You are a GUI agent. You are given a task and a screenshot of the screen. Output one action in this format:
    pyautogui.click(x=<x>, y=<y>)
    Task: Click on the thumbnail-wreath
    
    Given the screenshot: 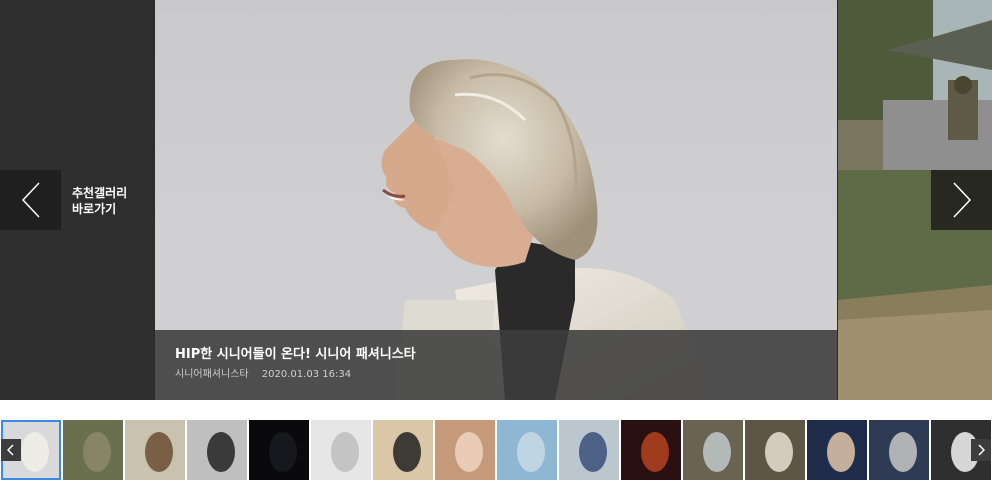 What is the action you would take?
    pyautogui.click(x=155, y=450)
    